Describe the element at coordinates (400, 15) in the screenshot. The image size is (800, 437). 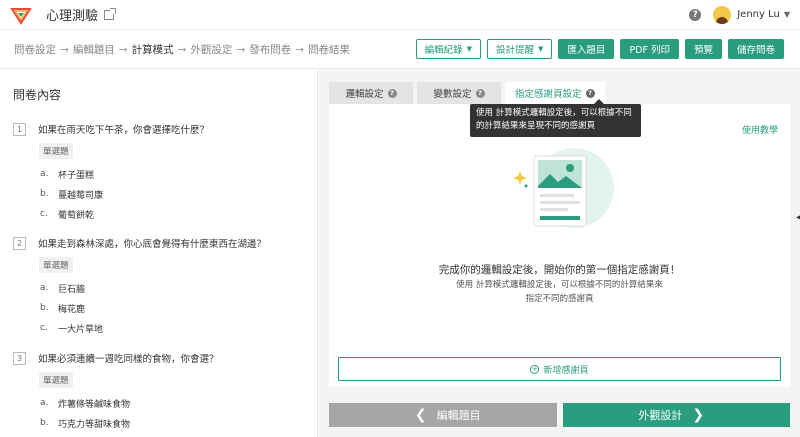
I see `top-bar: 心理測驗 ? Jenny Lu ▼` at that location.